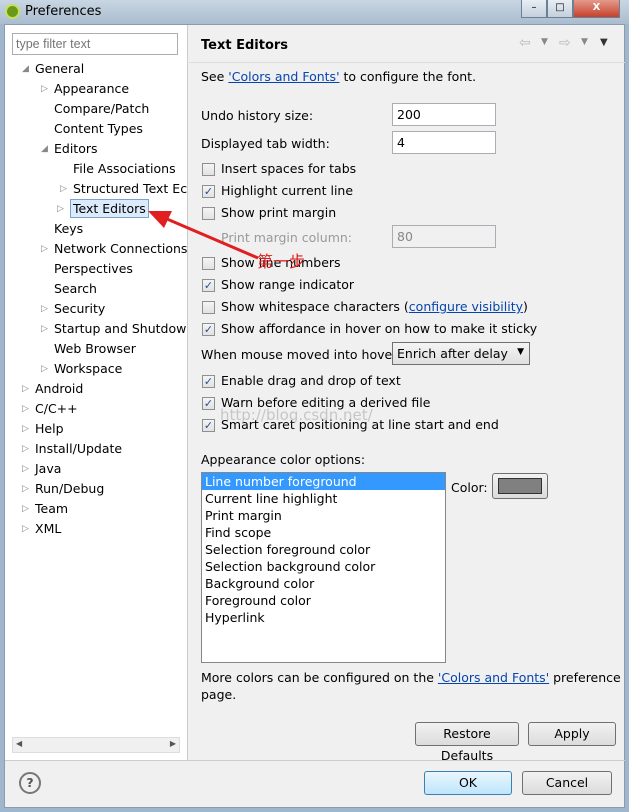 This screenshot has height=812, width=629. What do you see at coordinates (296, 415) in the screenshot?
I see `watermark: http://blog.csdn.net/` at bounding box center [296, 415].